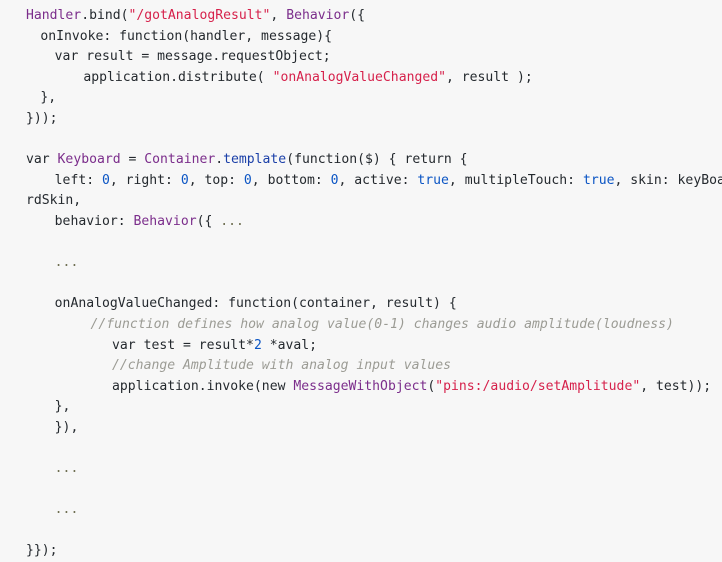 Image resolution: width=722 pixels, height=562 pixels. I want to click on code-line: }),, so click(361, 428).